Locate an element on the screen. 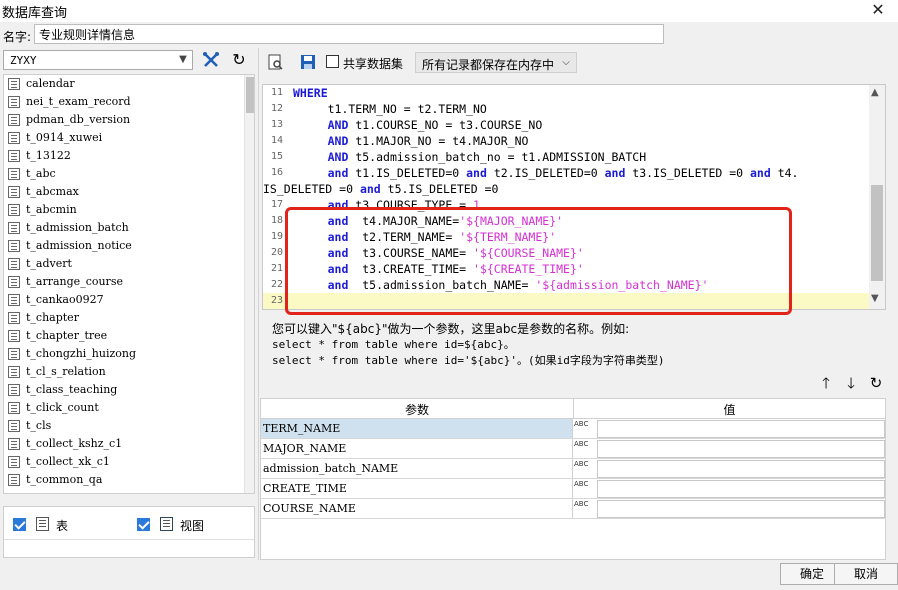 Image resolution: width=898 pixels, height=590 pixels. refresh-params-button: ↻ is located at coordinates (876, 383).